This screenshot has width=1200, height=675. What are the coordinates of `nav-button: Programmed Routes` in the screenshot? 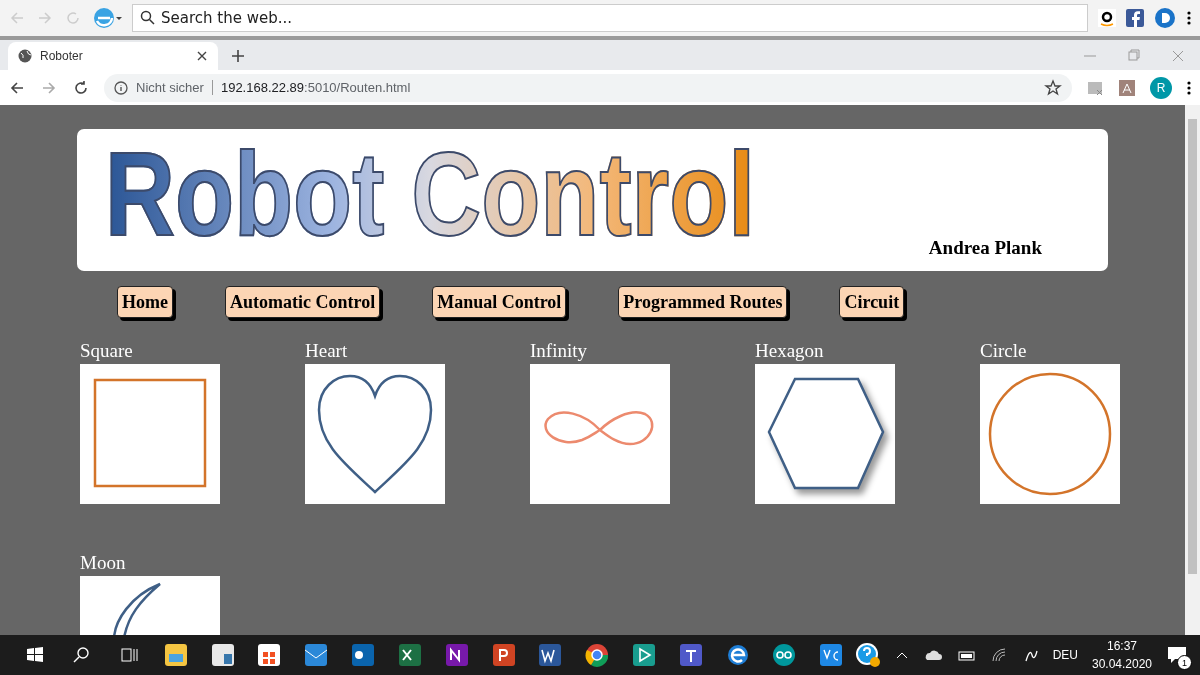 It's located at (703, 302).